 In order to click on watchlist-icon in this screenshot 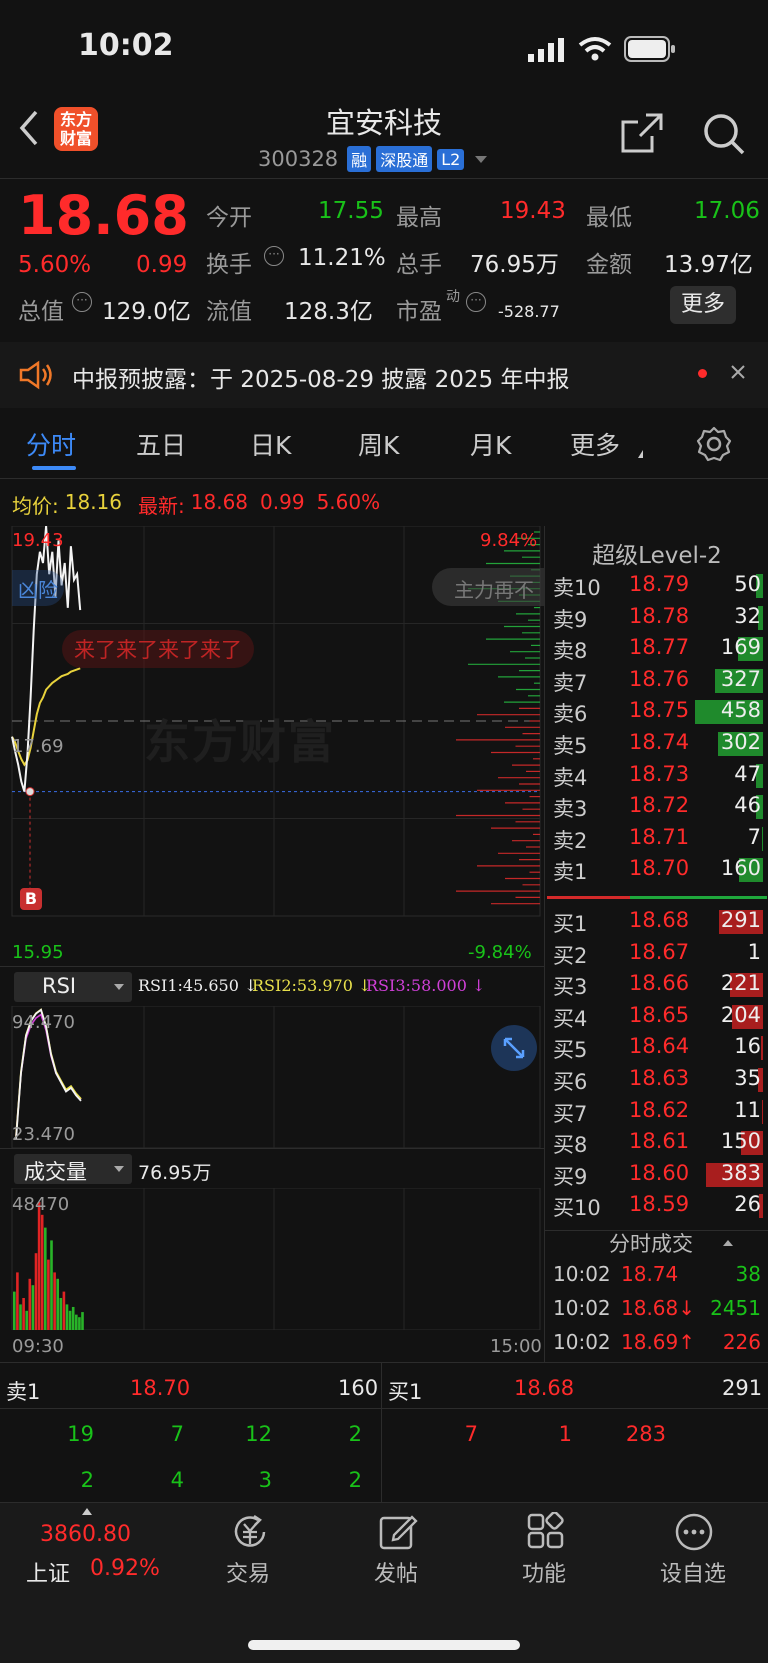, I will do `click(694, 1532)`.